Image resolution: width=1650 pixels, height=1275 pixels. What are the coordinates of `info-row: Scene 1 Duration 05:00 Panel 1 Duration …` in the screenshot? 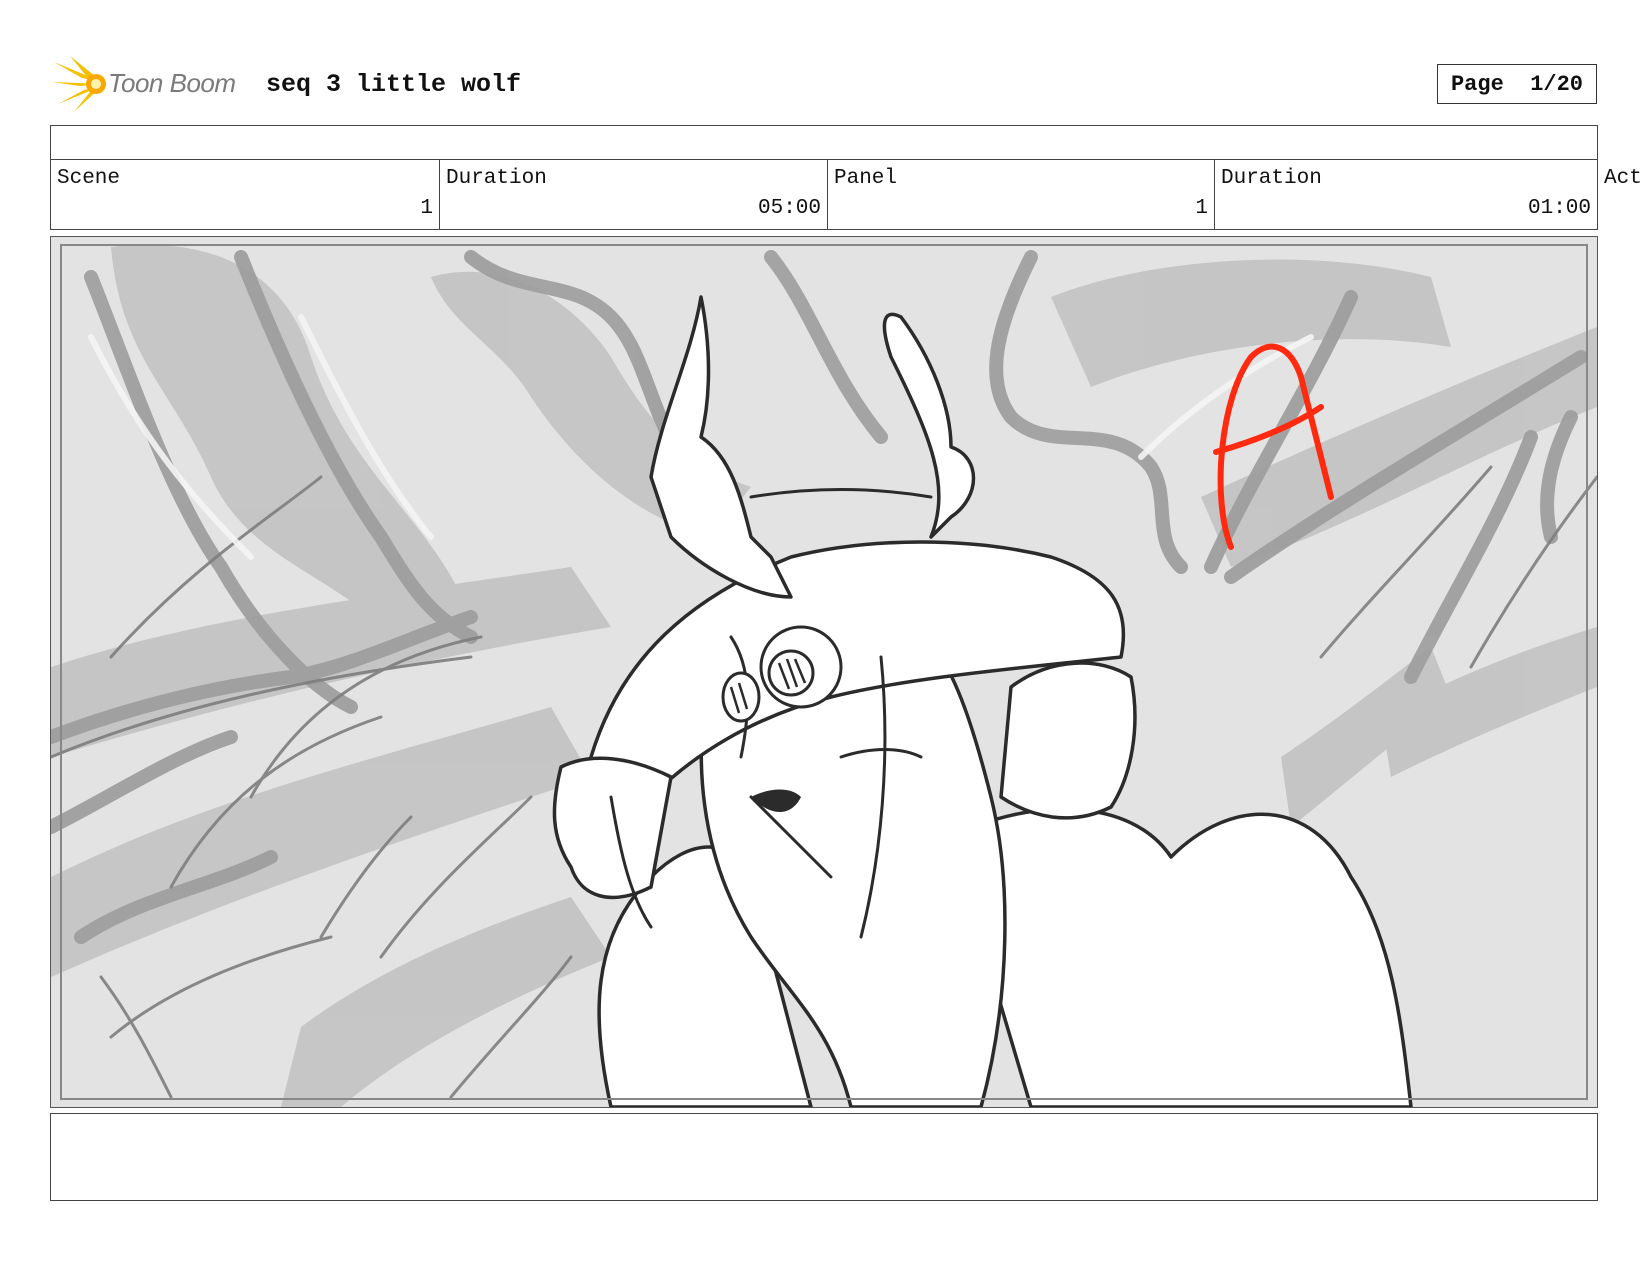 It's located at (824, 194).